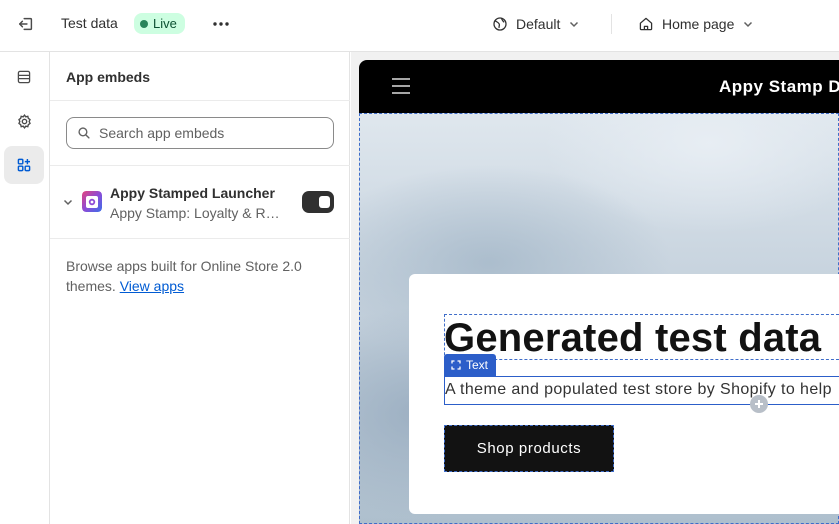 The image size is (839, 524). What do you see at coordinates (477, 365) in the screenshot?
I see `text-block-label-text: Text` at bounding box center [477, 365].